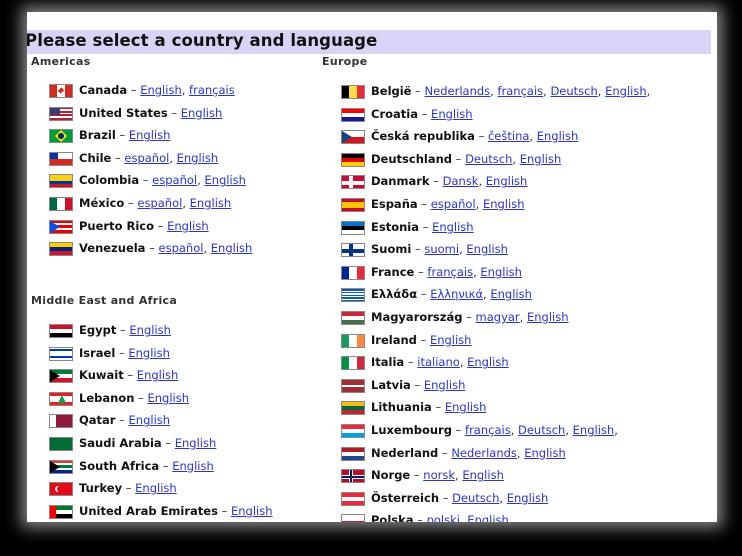 The width and height of the screenshot is (742, 556). I want to click on language-link-norge-english: English, so click(483, 475).